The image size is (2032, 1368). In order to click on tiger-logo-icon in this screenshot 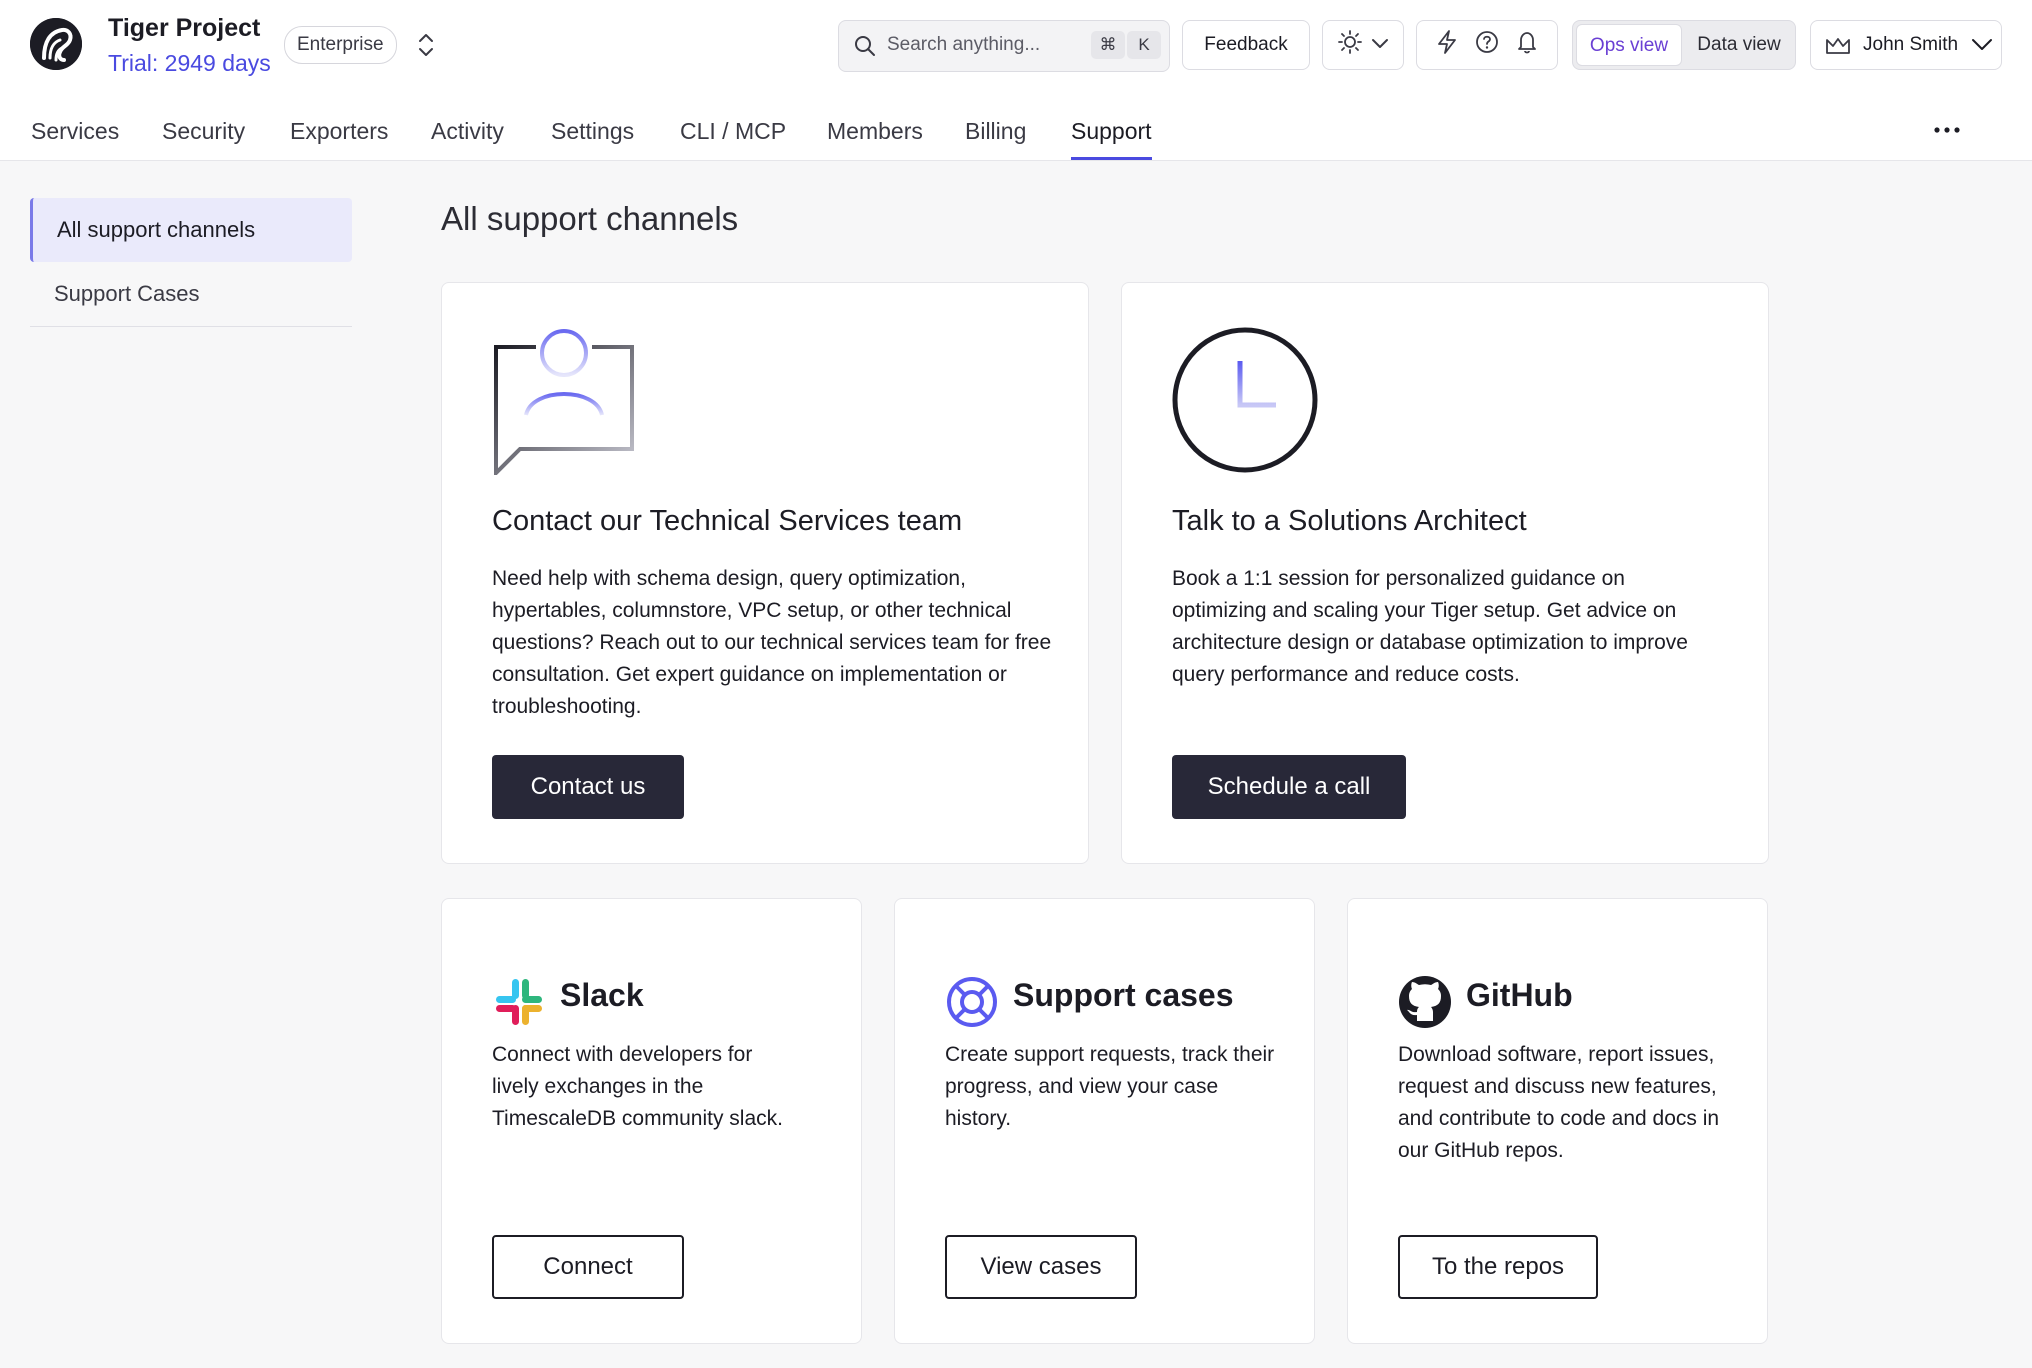, I will do `click(56, 44)`.